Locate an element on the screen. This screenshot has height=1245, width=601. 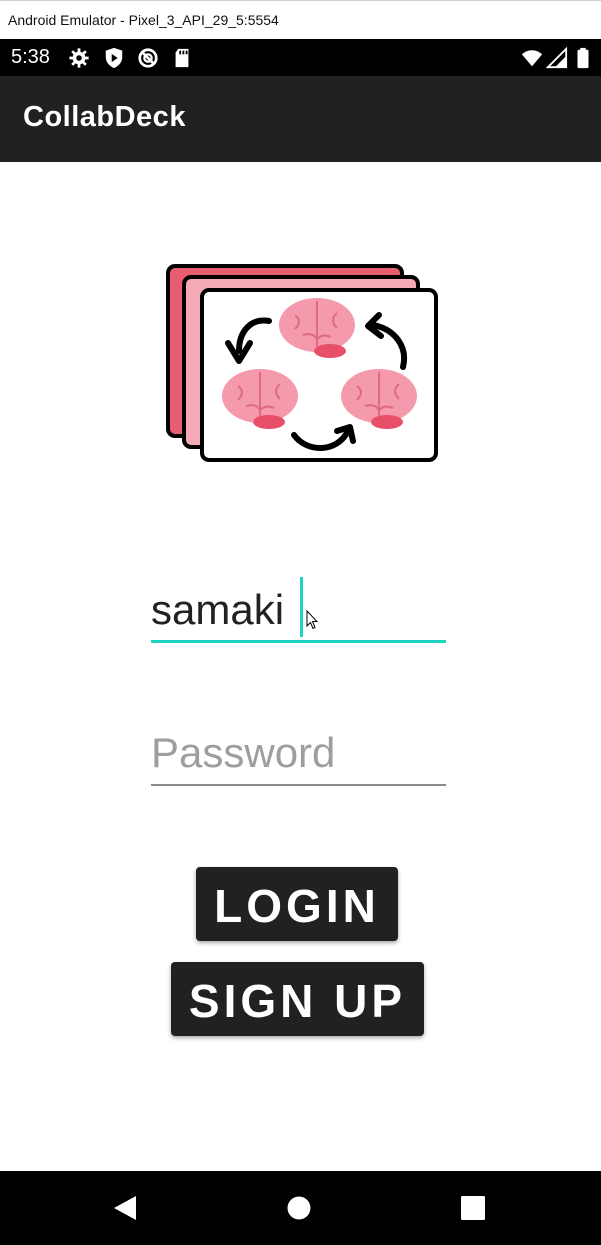
app-title: CollabDeck is located at coordinates (104, 117).